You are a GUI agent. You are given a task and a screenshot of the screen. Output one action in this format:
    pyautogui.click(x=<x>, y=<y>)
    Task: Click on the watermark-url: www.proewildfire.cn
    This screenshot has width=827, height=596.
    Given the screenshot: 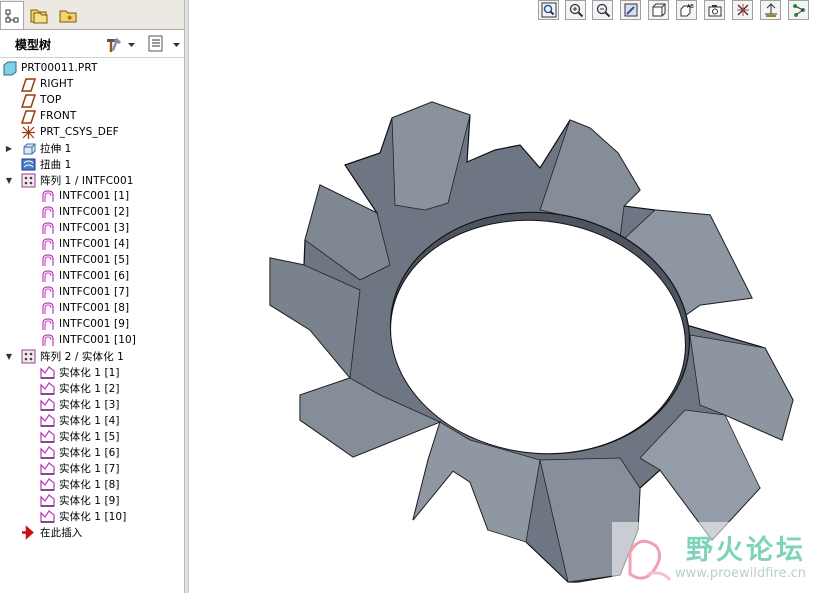 What is the action you would take?
    pyautogui.click(x=740, y=573)
    